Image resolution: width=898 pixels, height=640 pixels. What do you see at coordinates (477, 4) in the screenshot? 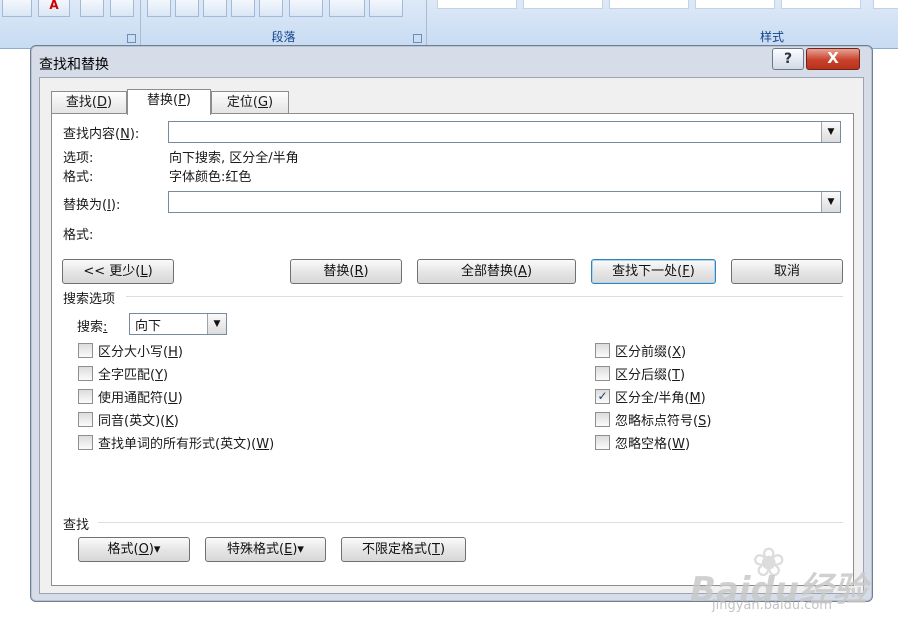
I see `style-normal` at bounding box center [477, 4].